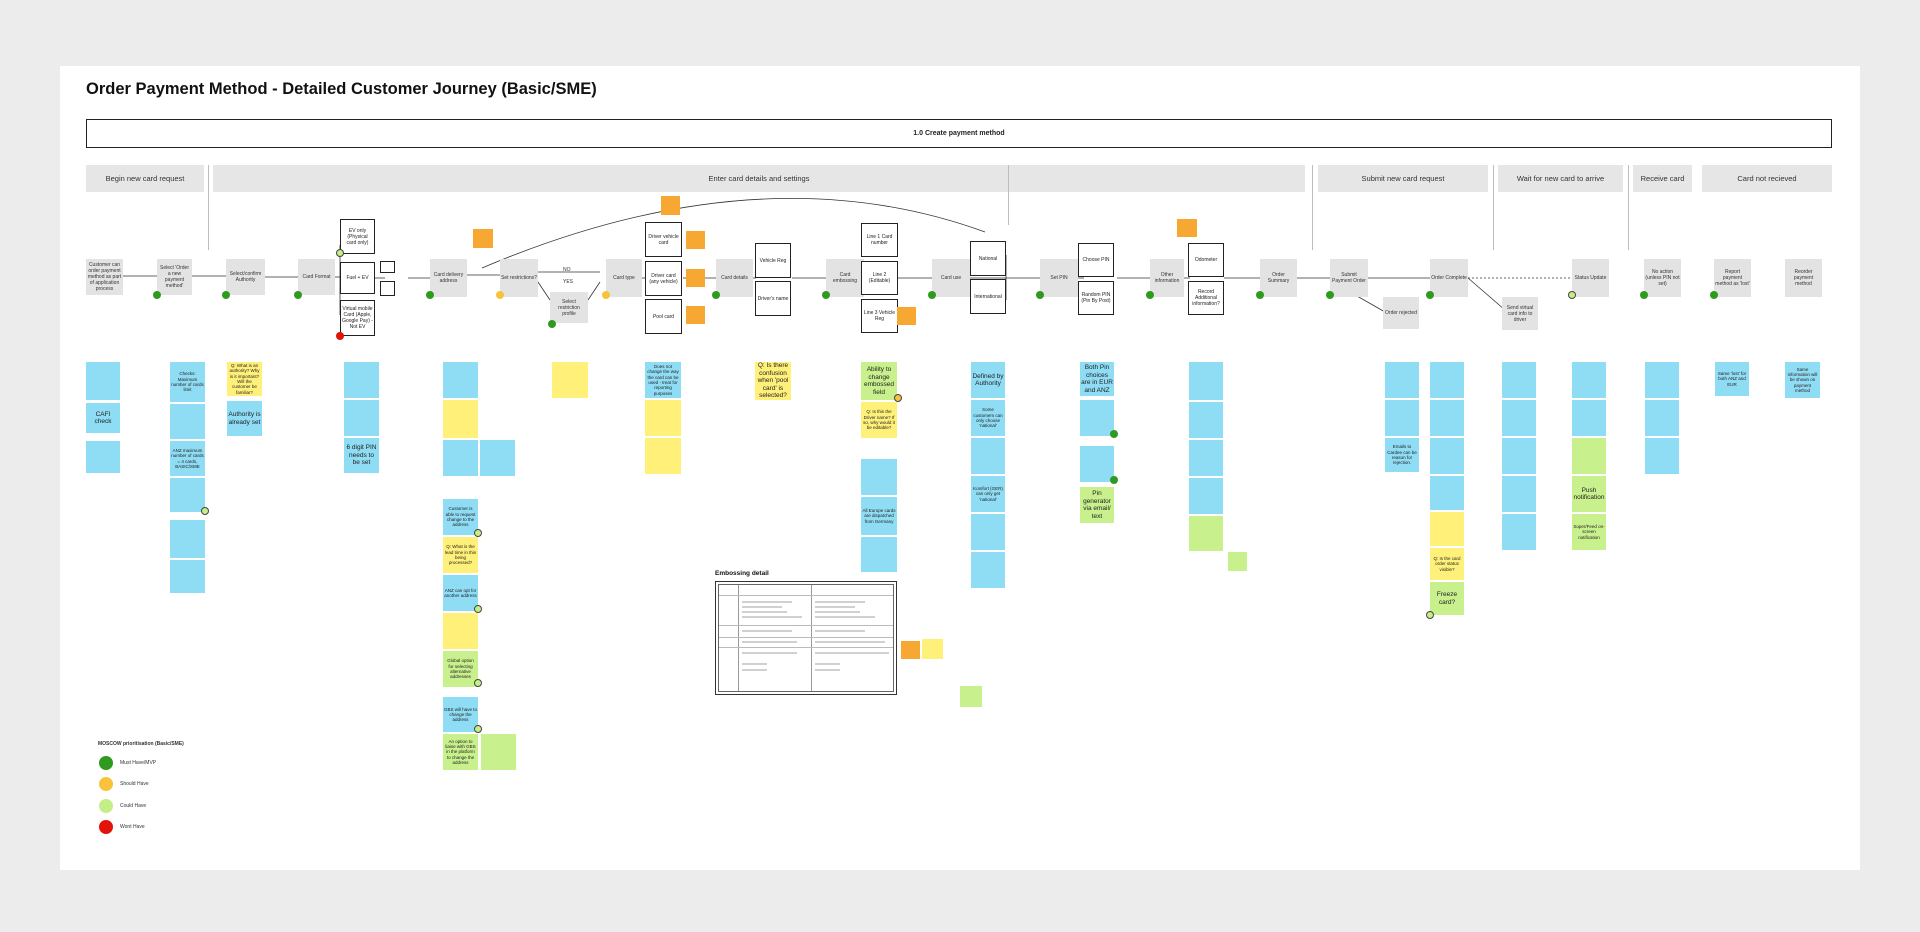 This screenshot has width=1920, height=932. What do you see at coordinates (1732, 278) in the screenshot?
I see `step-report-lost: Report payment method as 'lost'` at bounding box center [1732, 278].